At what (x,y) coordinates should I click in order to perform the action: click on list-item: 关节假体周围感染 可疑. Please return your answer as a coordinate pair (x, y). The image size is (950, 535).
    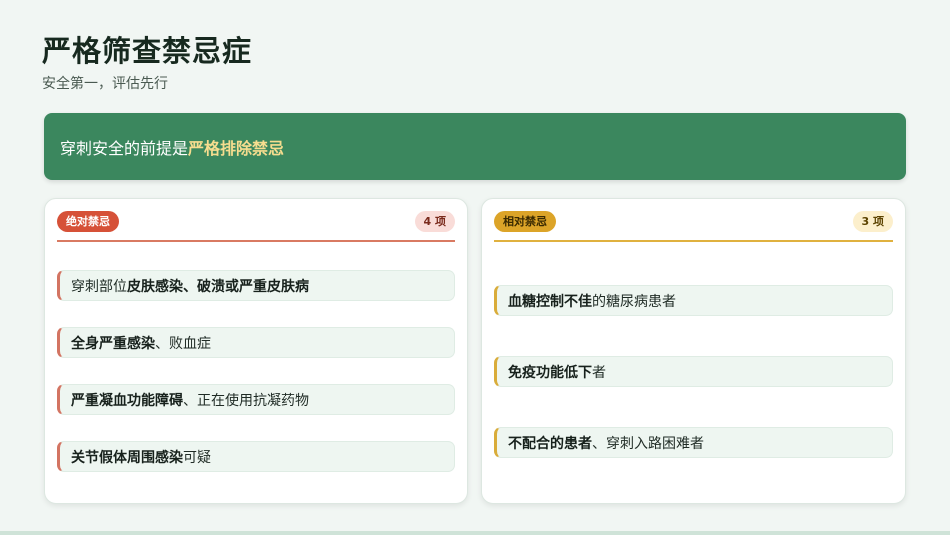
    Looking at the image, I should click on (256, 456).